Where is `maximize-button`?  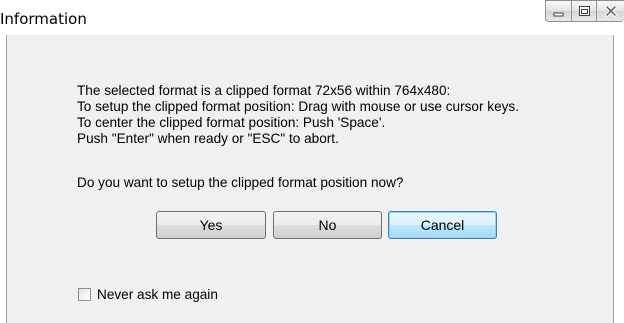 maximize-button is located at coordinates (583, 11).